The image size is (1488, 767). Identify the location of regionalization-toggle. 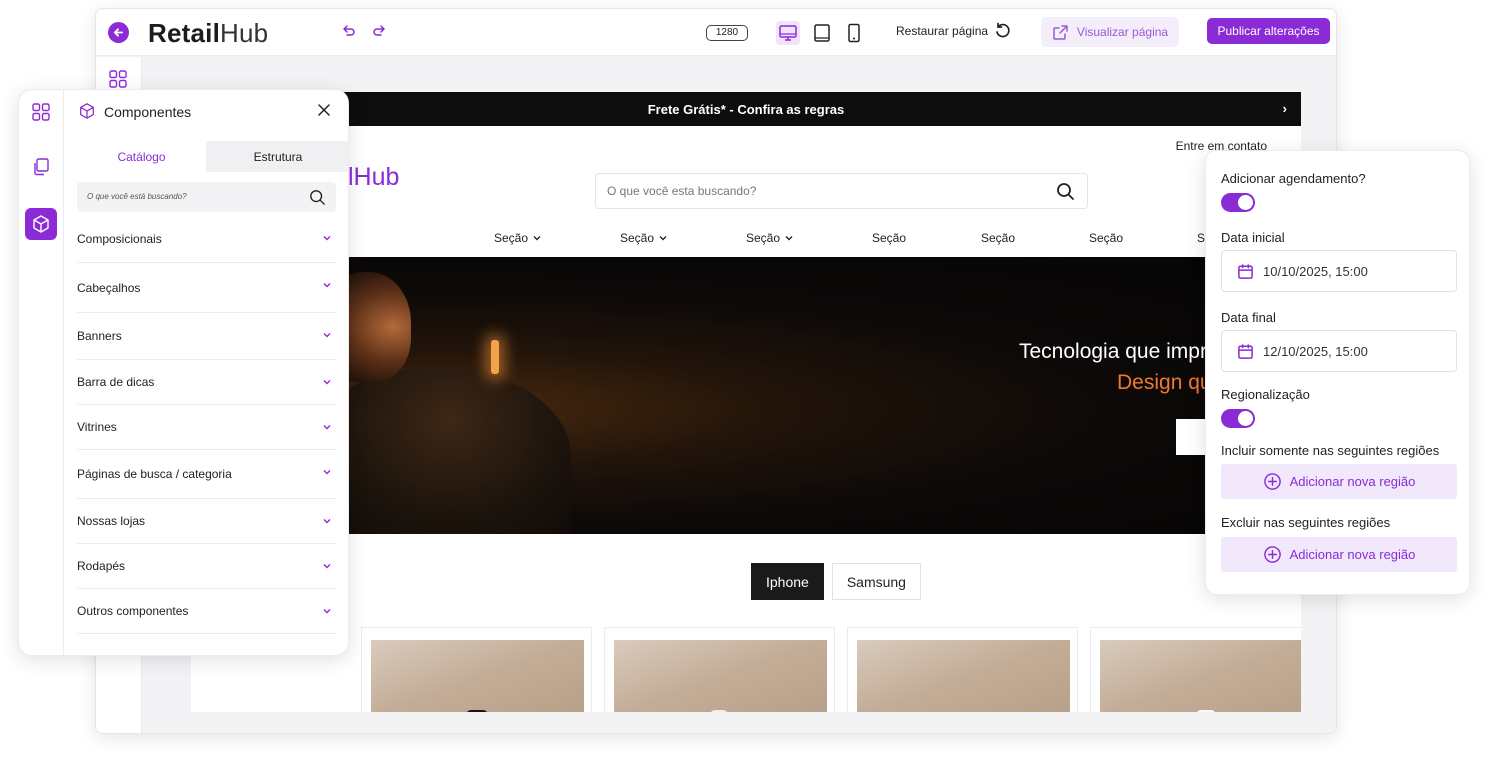
(1238, 418).